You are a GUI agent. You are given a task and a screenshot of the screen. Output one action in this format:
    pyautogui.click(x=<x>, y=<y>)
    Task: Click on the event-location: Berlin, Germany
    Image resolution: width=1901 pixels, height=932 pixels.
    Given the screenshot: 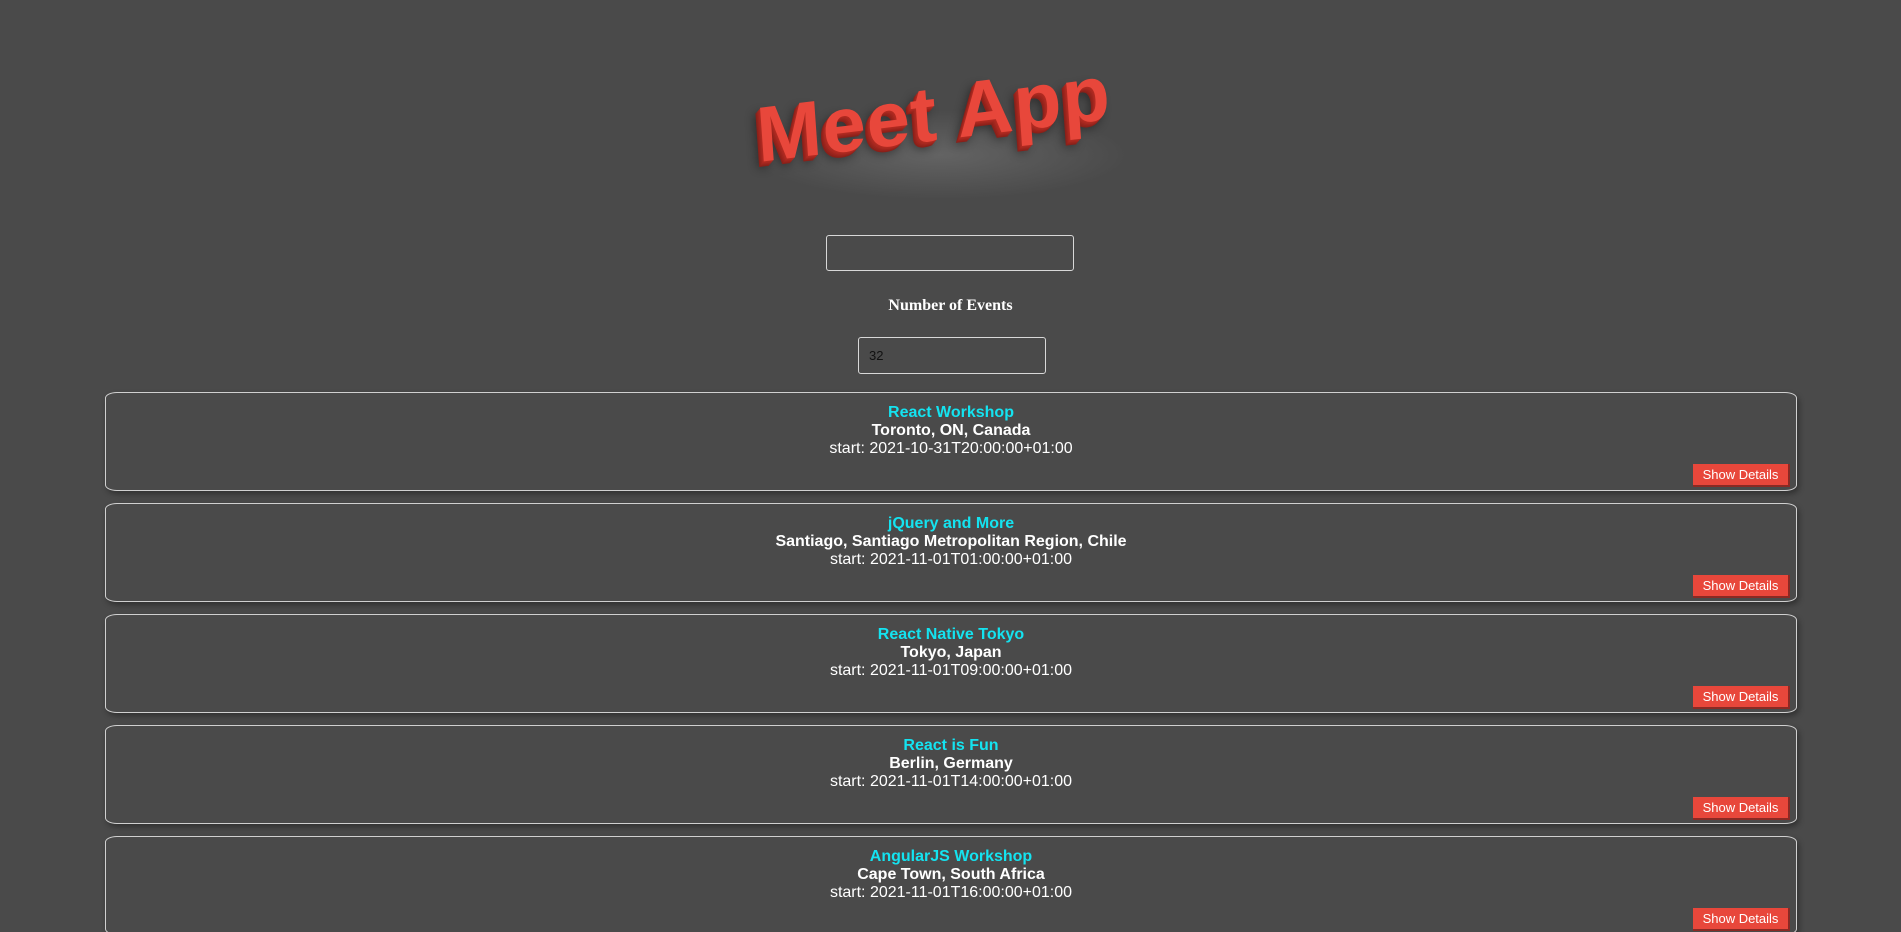 What is the action you would take?
    pyautogui.click(x=951, y=763)
    